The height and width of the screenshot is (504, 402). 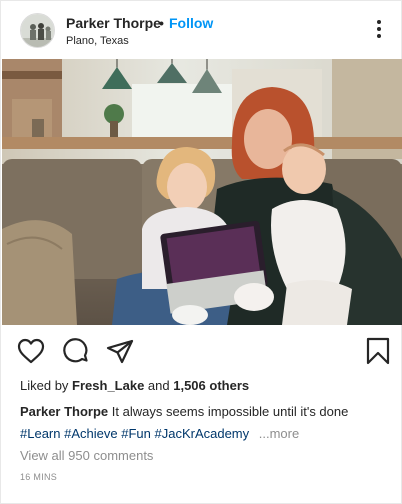 I want to click on likes-count: 1,506 others, so click(x=211, y=385).